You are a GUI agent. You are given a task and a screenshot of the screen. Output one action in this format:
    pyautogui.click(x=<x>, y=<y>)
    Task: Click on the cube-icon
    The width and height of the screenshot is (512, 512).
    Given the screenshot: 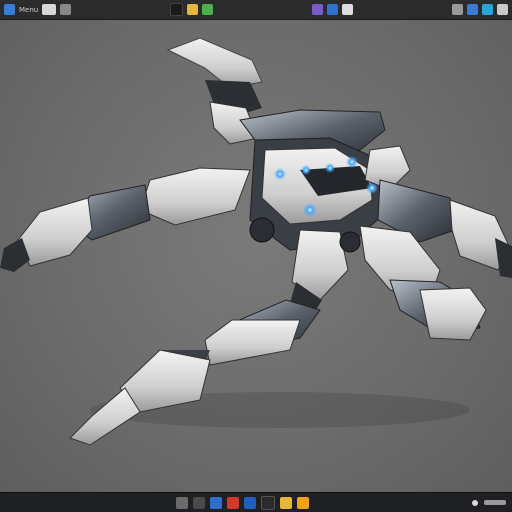 What is the action you would take?
    pyautogui.click(x=333, y=9)
    